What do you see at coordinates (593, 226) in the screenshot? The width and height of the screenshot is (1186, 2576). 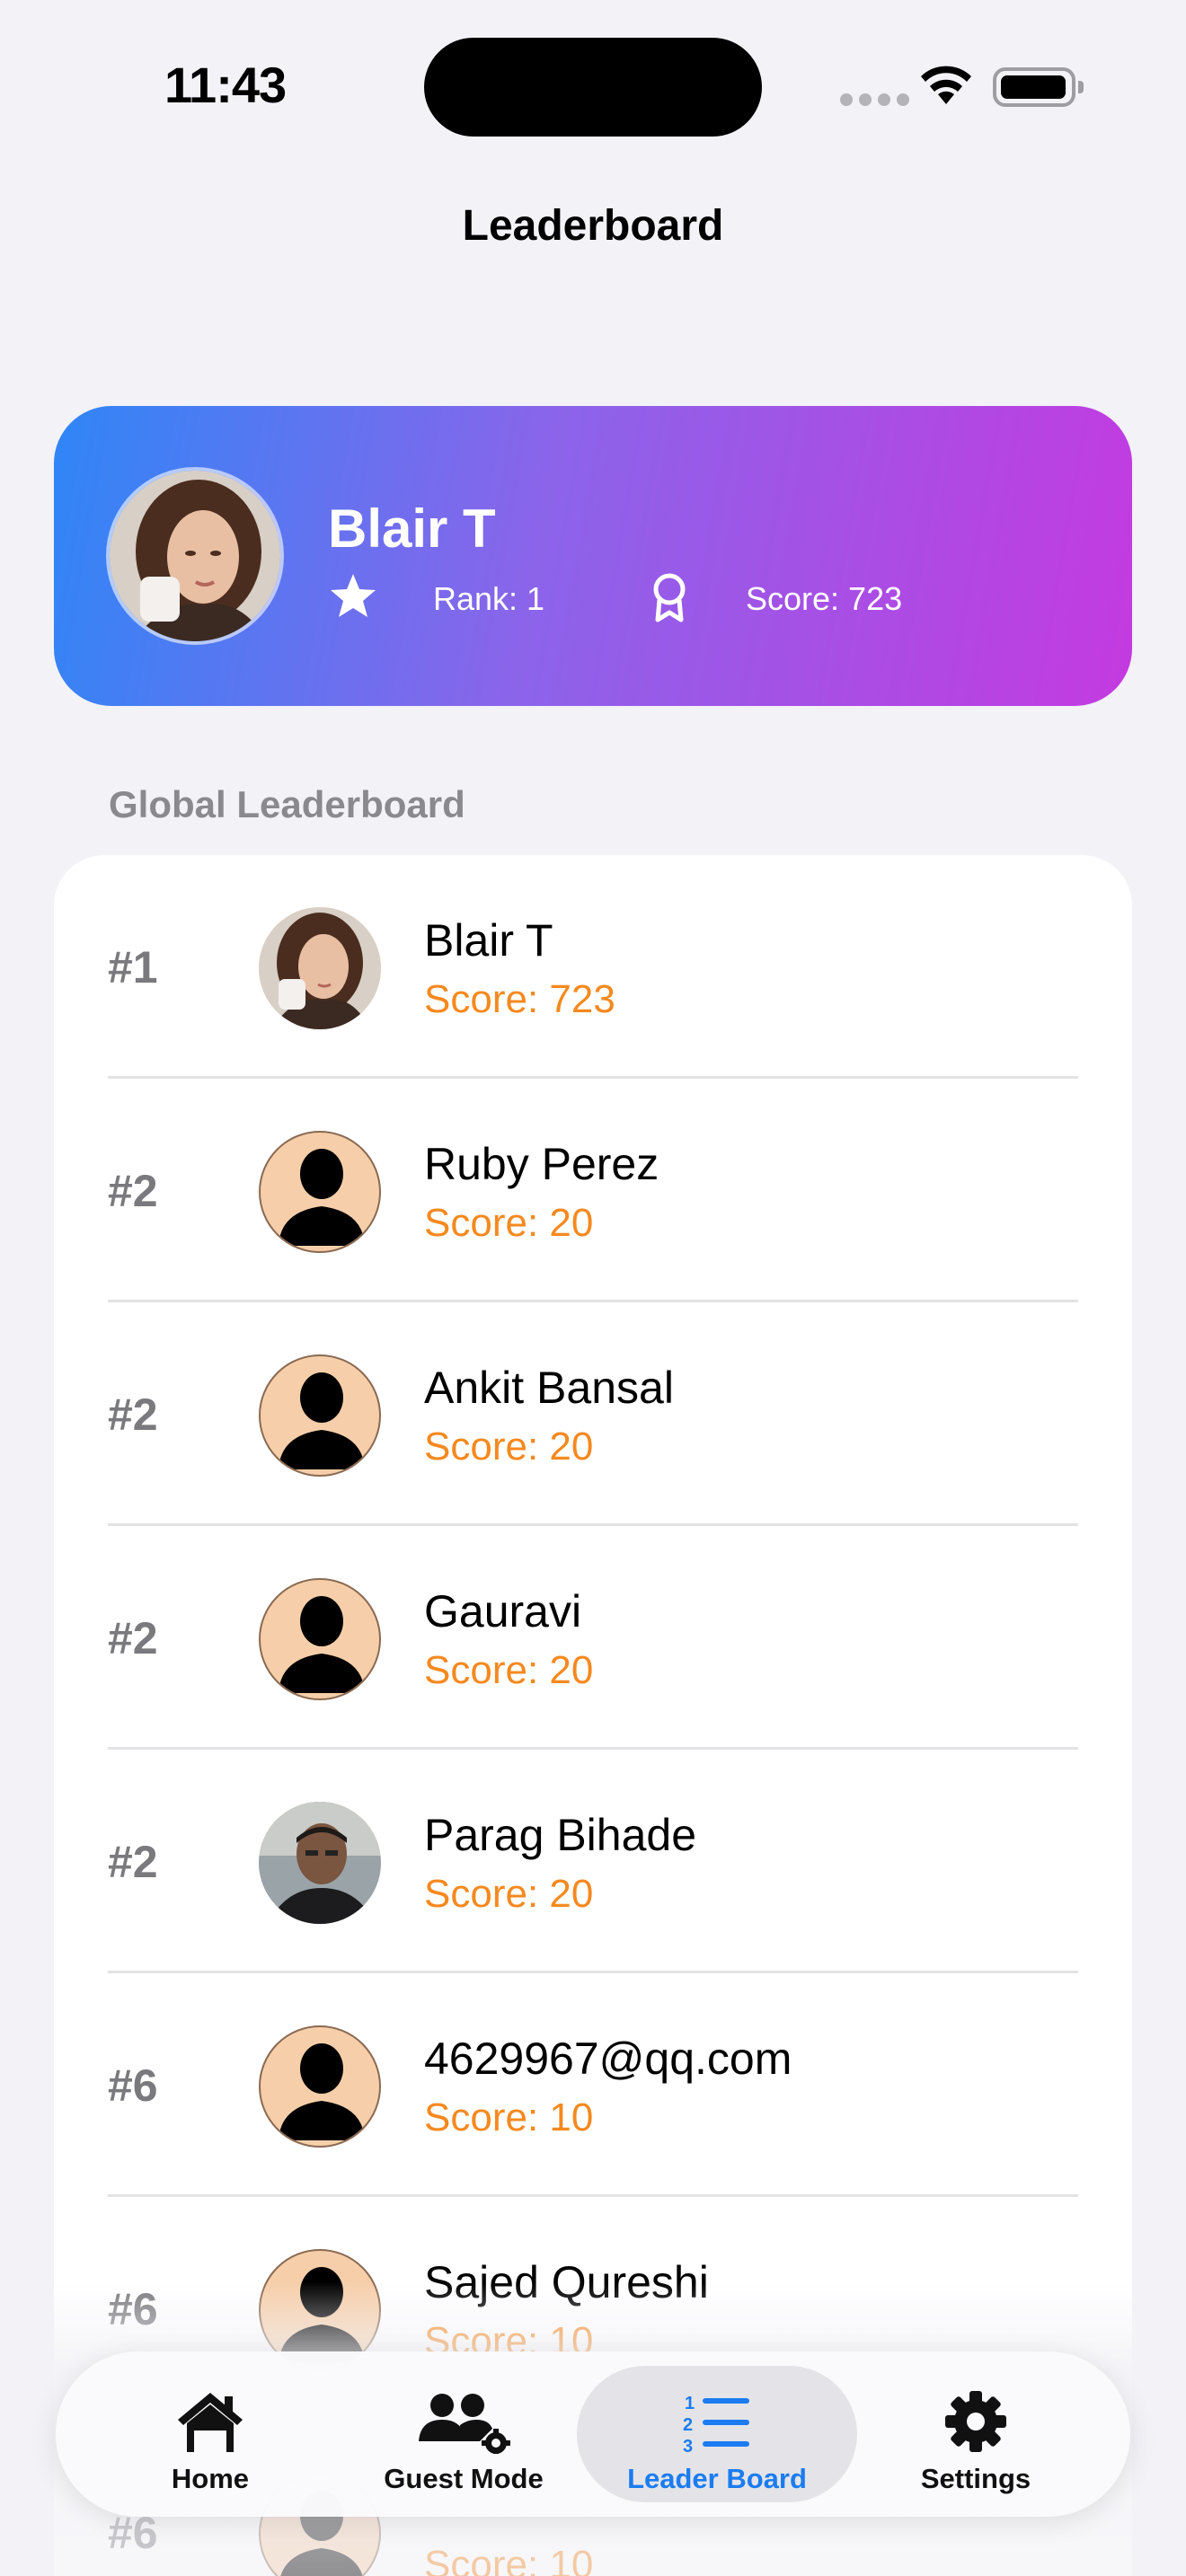 I see `page-title: Leaderboard` at bounding box center [593, 226].